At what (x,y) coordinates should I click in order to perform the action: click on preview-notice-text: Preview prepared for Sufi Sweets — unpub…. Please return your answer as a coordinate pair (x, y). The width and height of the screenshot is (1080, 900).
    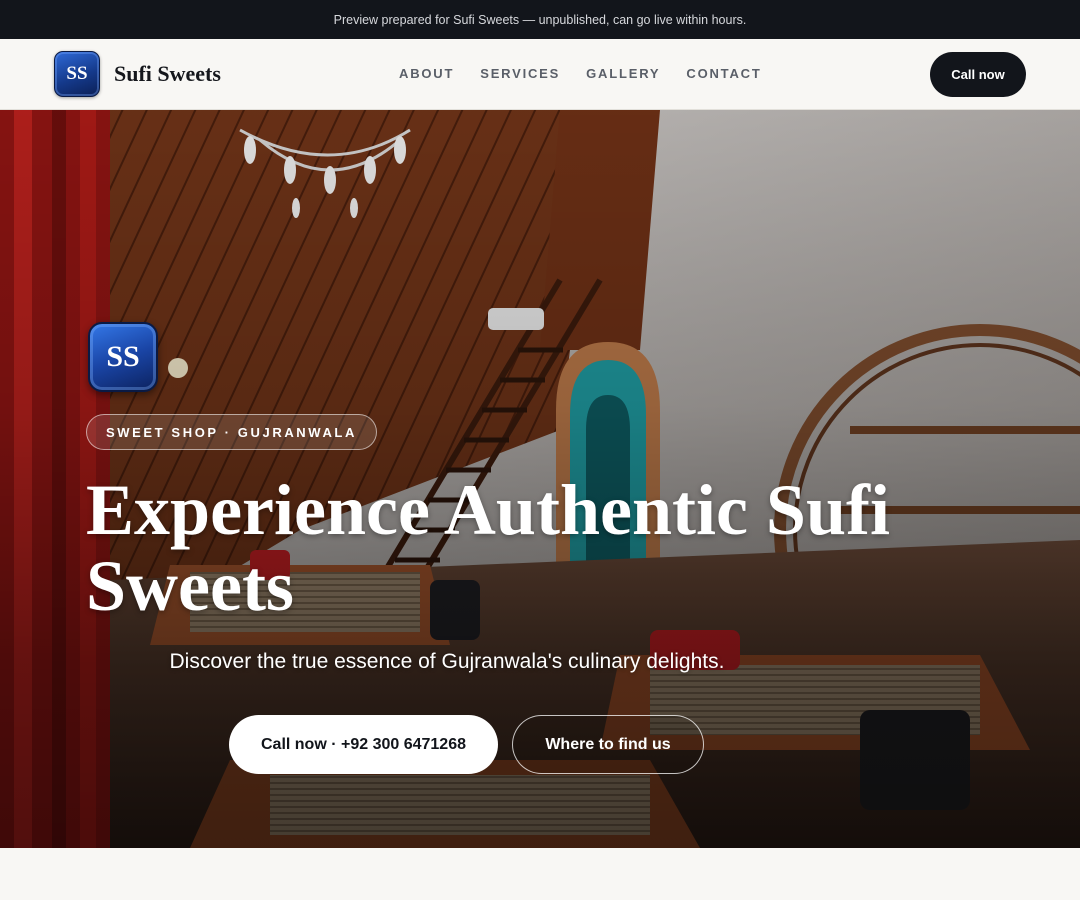
    Looking at the image, I should click on (540, 19).